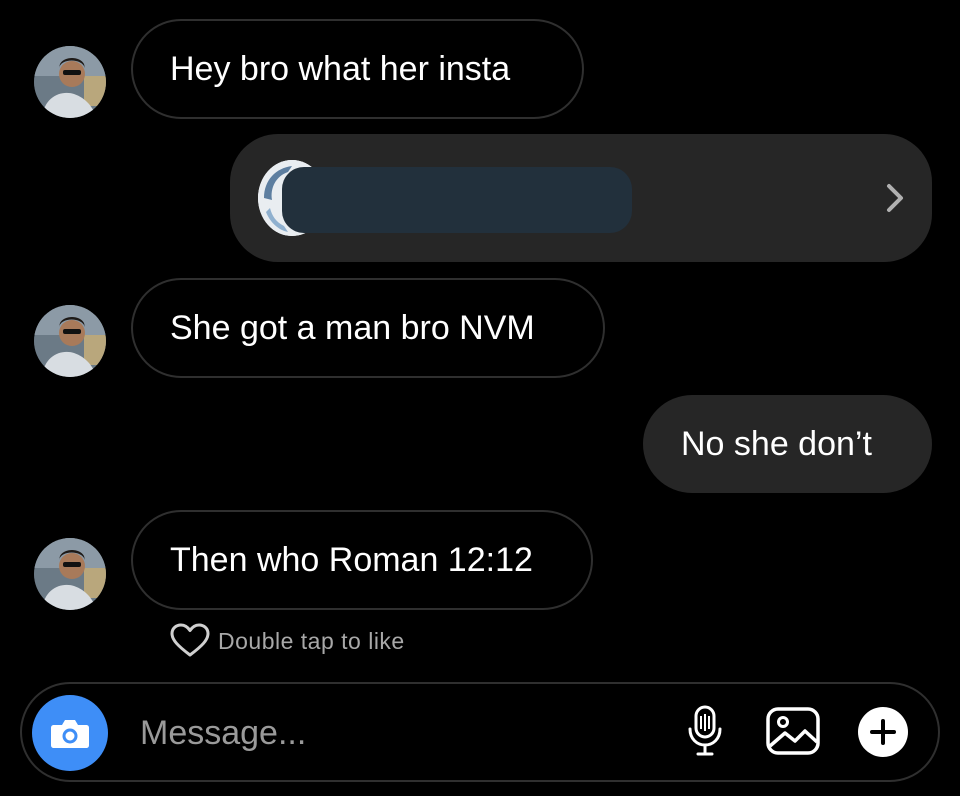  I want to click on voice-message-button, so click(705, 731).